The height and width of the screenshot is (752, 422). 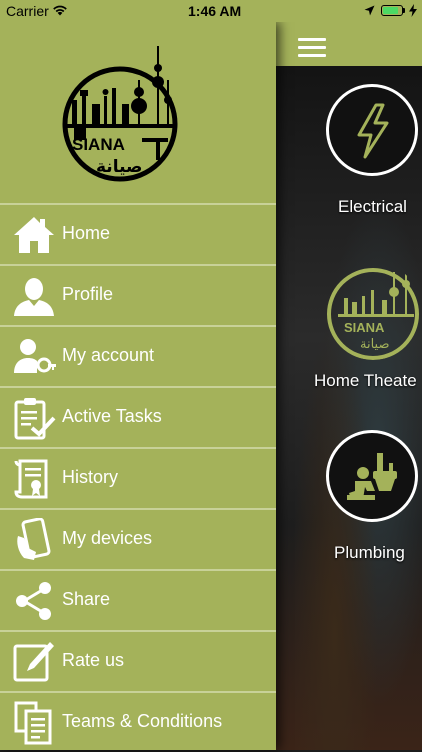 I want to click on menu-item-terms: Teams & Conditions, so click(x=138, y=721).